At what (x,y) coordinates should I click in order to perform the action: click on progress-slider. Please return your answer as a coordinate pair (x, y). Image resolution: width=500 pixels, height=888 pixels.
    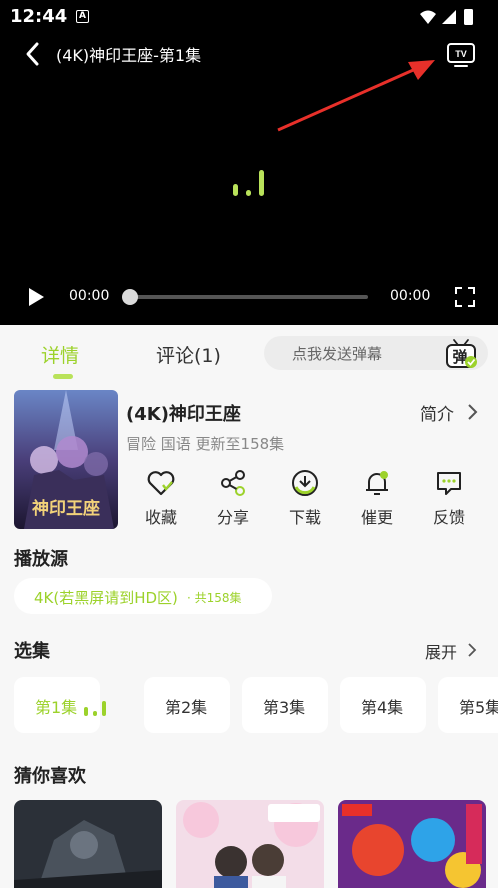
    Looking at the image, I should click on (245, 297).